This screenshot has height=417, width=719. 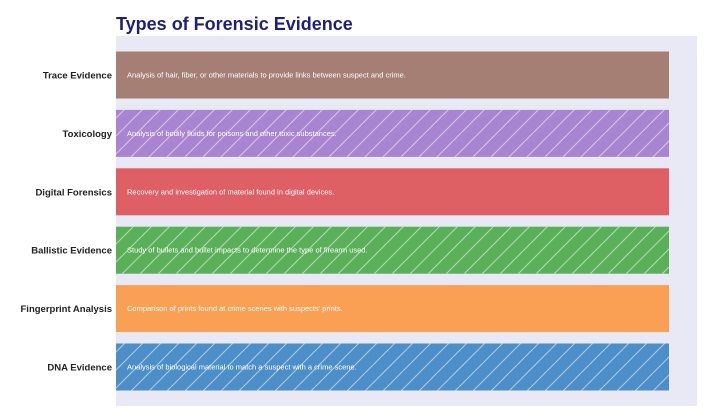 What do you see at coordinates (73, 192) in the screenshot?
I see `category-label: Digital Forensics` at bounding box center [73, 192].